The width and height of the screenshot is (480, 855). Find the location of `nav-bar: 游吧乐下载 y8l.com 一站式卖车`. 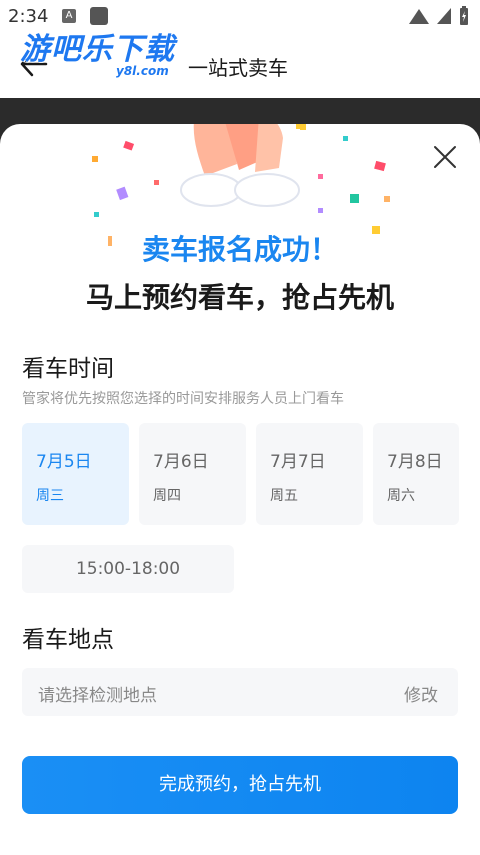

nav-bar: 游吧乐下载 y8l.com 一站式卖车 is located at coordinates (240, 65).